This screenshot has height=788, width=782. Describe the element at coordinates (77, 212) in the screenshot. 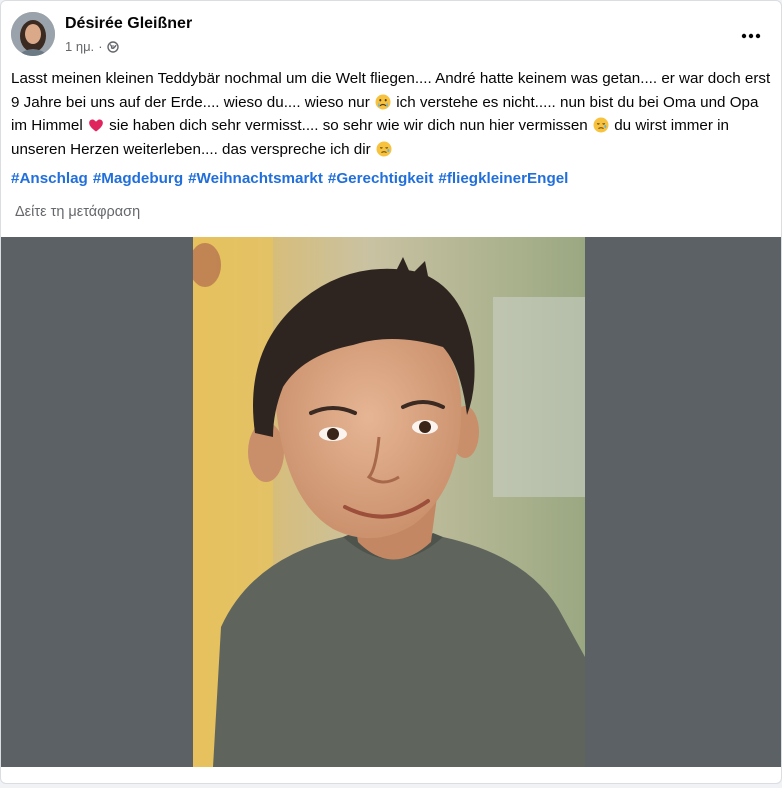

I see `see-translation-link: Δείτε τη μετάφραση` at that location.